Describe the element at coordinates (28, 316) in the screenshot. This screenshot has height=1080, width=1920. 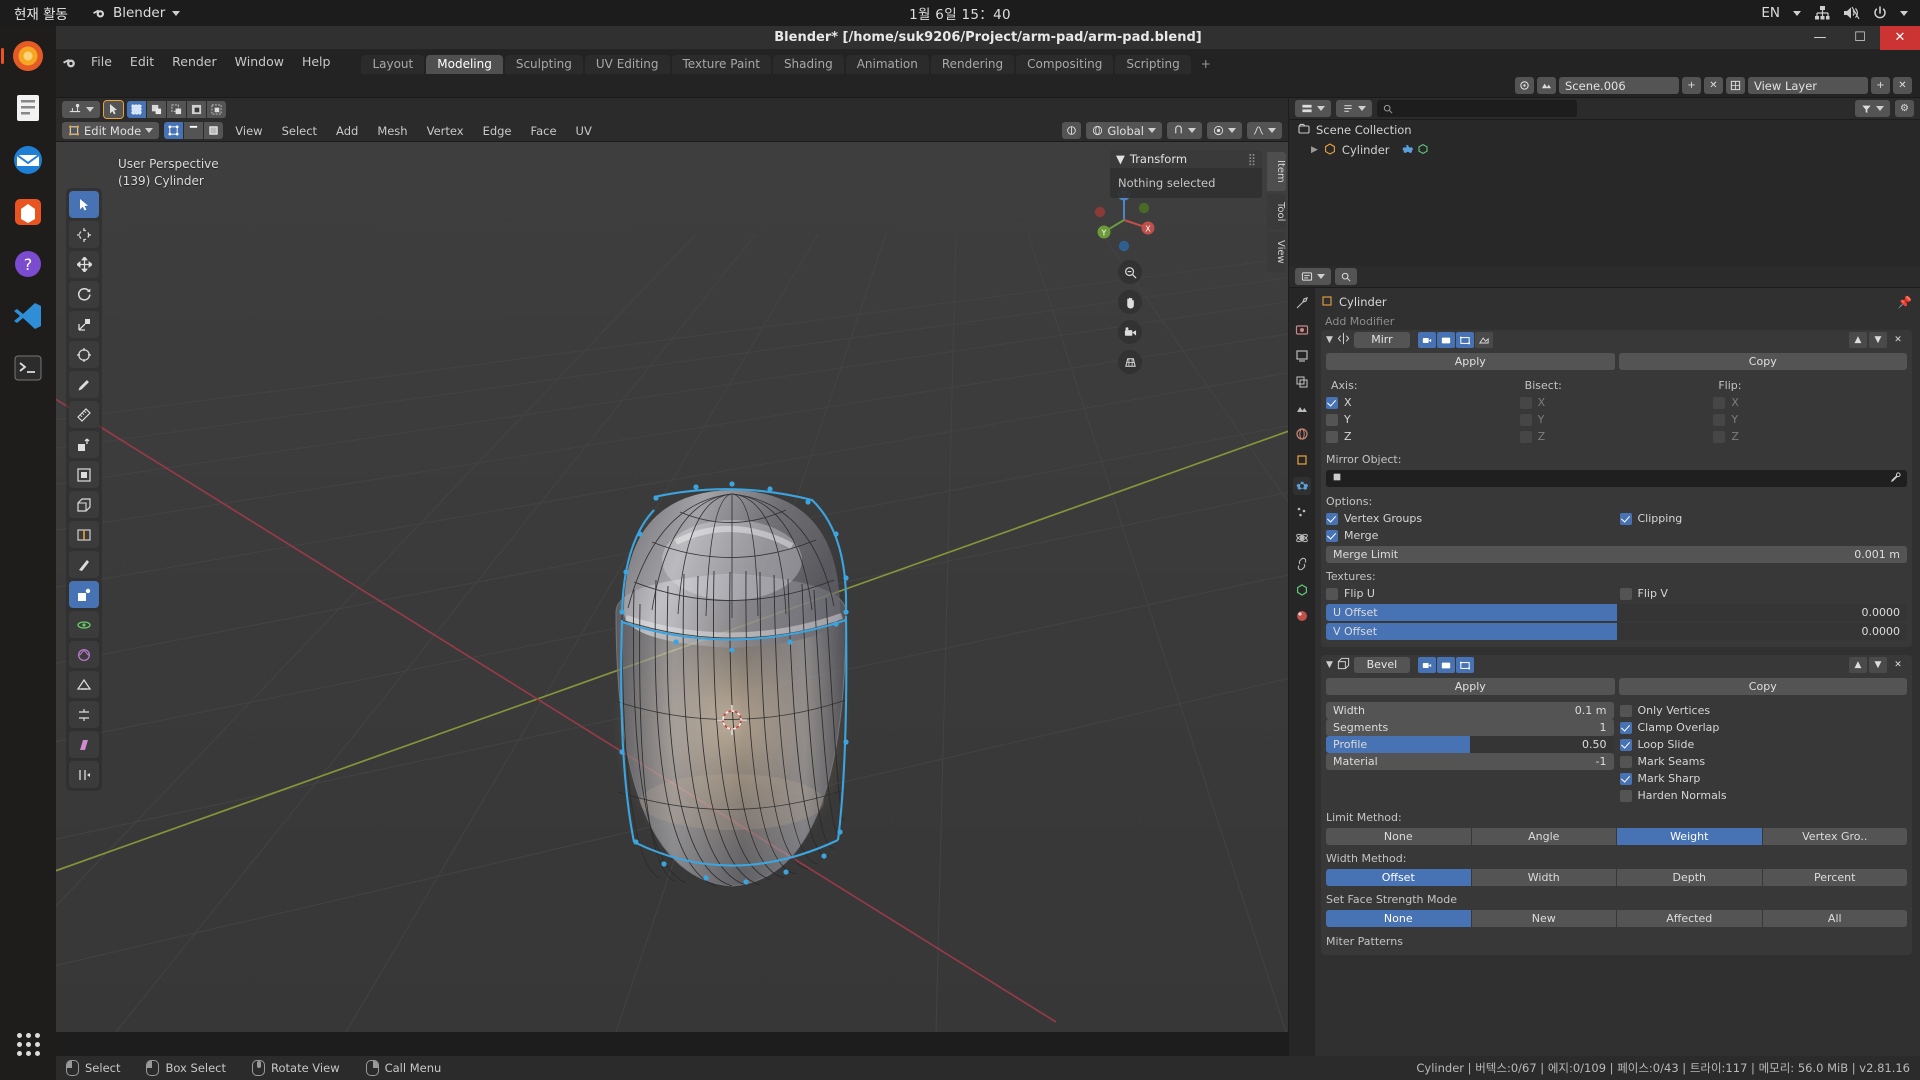
I see `dock-item-vscode` at that location.